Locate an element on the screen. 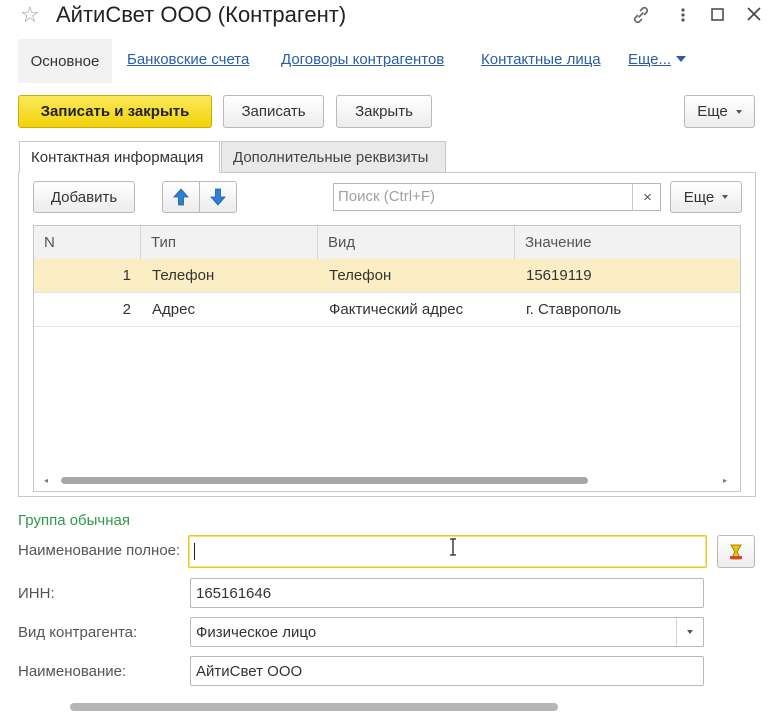  move-up-button is located at coordinates (181, 197).